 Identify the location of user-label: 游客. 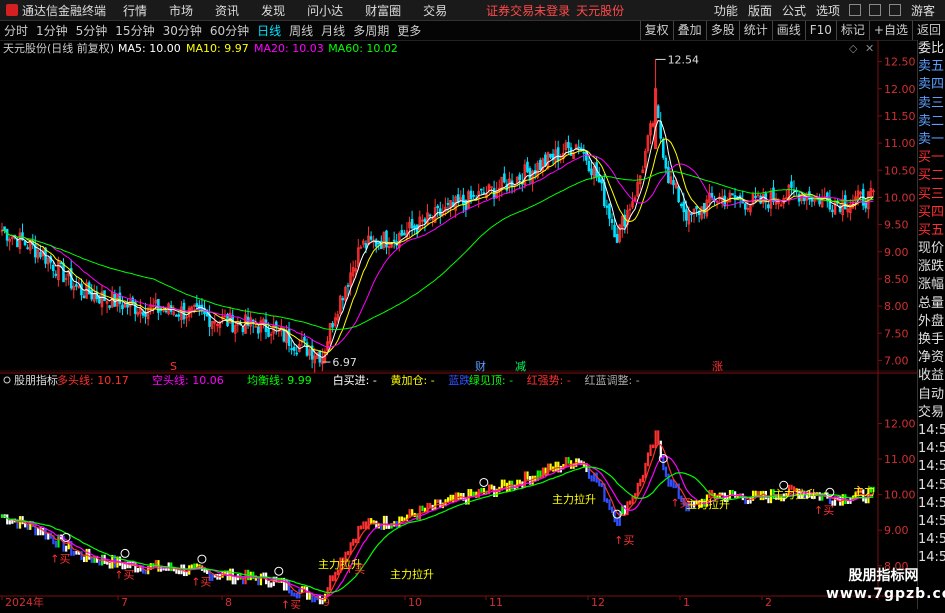
(925, 10).